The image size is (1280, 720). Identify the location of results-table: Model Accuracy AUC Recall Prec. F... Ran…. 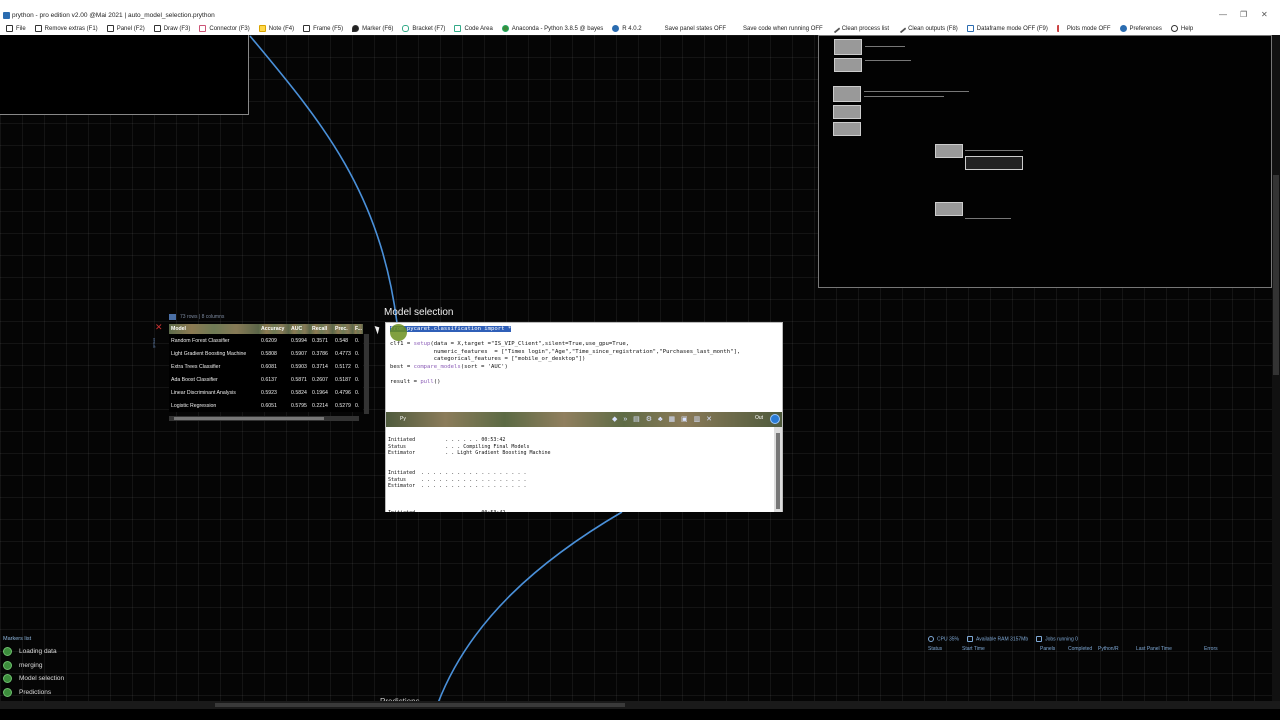
(266, 368).